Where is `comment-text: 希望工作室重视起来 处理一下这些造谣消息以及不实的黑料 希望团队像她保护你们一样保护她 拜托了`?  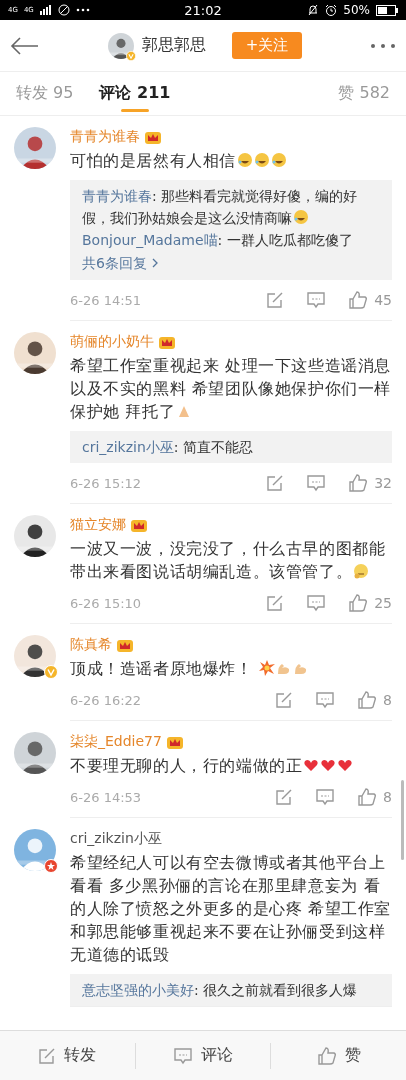 comment-text: 希望工作室重视起来 处理一下这些造谣消息以及不实的黑料 希望团队像她保护你们一样保护她 拜托了 is located at coordinates (231, 389).